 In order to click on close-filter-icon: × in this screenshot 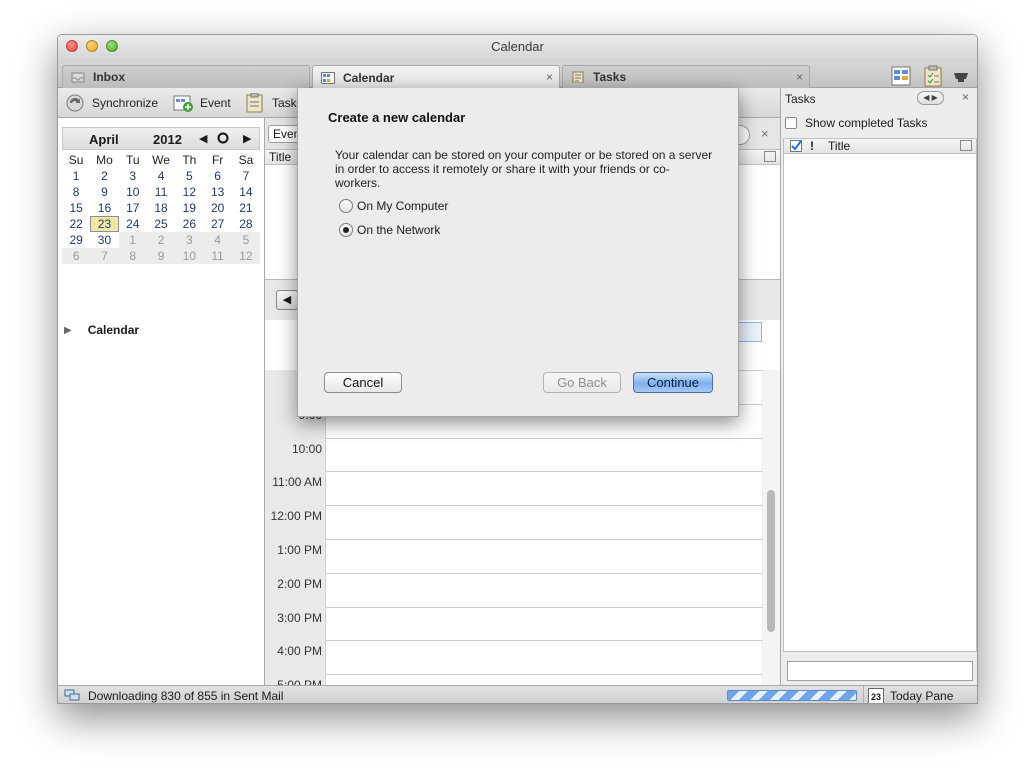, I will do `click(765, 133)`.